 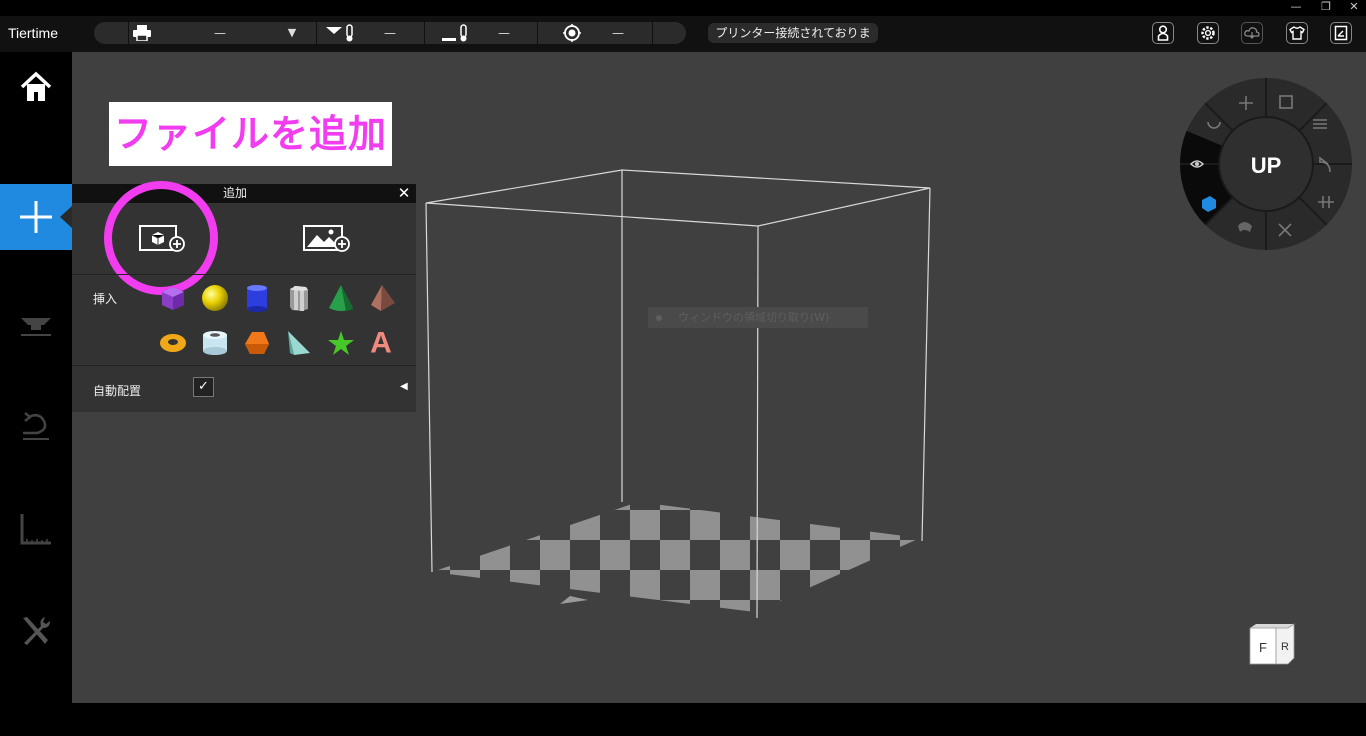 What do you see at coordinates (1263, 647) in the screenshot?
I see `view-cube-front-label: F` at bounding box center [1263, 647].